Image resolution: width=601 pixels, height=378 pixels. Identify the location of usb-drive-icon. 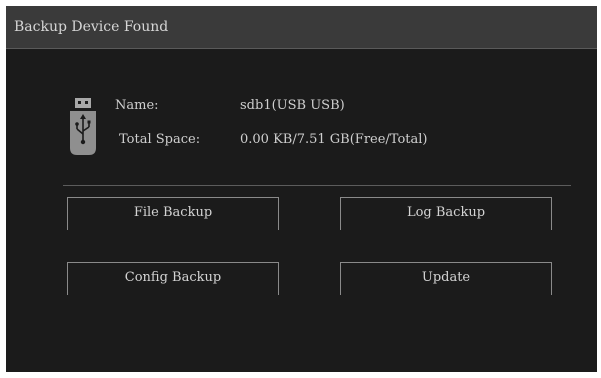
(83, 126).